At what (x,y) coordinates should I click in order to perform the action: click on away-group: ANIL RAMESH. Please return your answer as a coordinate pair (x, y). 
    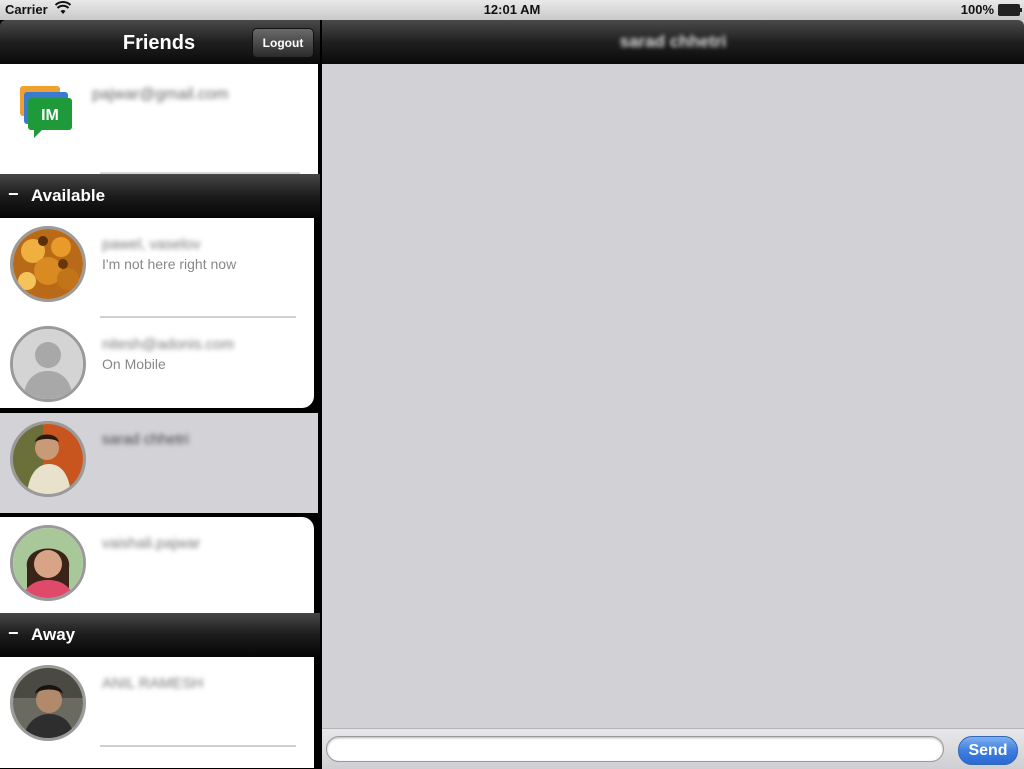
    Looking at the image, I should click on (159, 712).